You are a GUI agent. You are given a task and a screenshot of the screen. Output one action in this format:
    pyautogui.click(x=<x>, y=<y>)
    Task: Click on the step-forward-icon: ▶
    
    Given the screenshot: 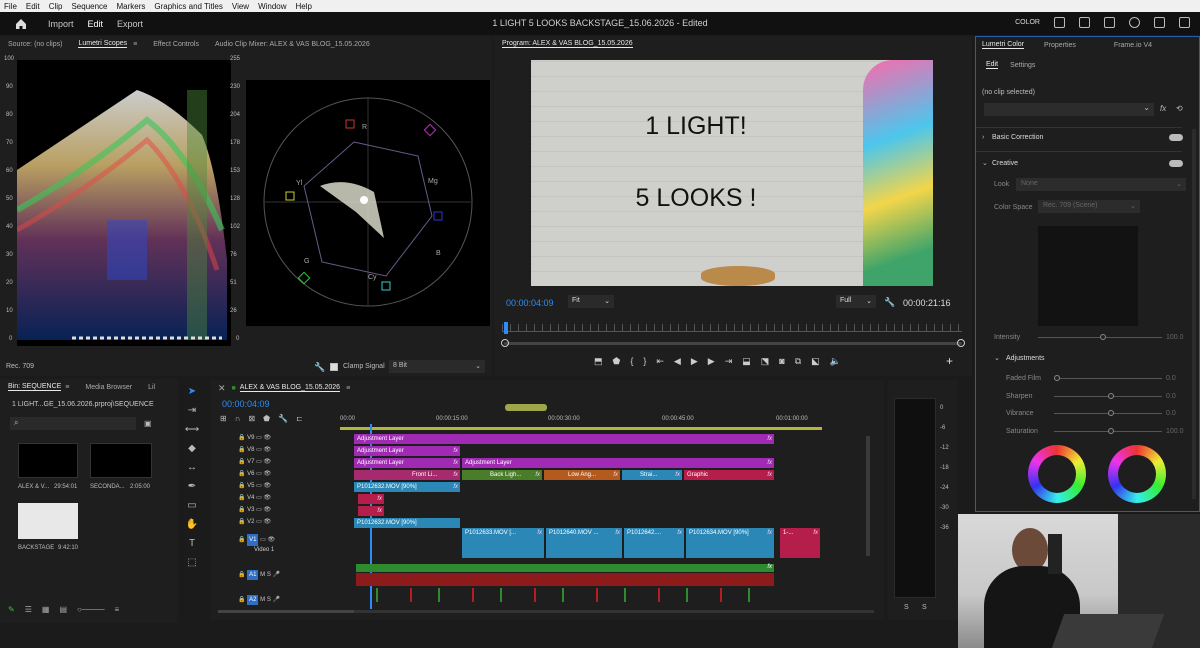 What is the action you would take?
    pyautogui.click(x=711, y=362)
    